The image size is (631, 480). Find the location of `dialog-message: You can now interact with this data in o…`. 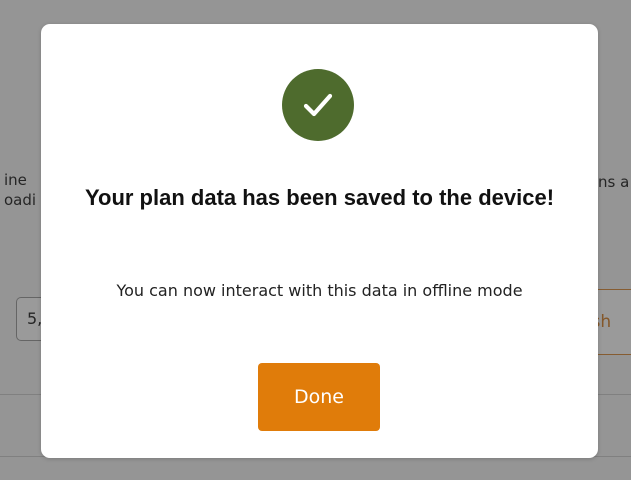

dialog-message: You can now interact with this data in o… is located at coordinates (319, 290).